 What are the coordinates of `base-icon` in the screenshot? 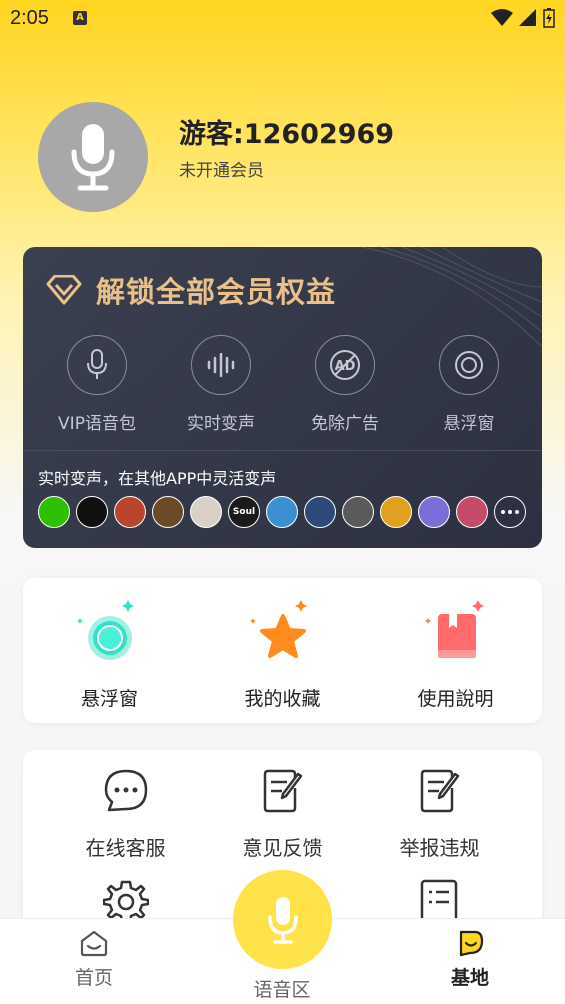 It's located at (471, 943).